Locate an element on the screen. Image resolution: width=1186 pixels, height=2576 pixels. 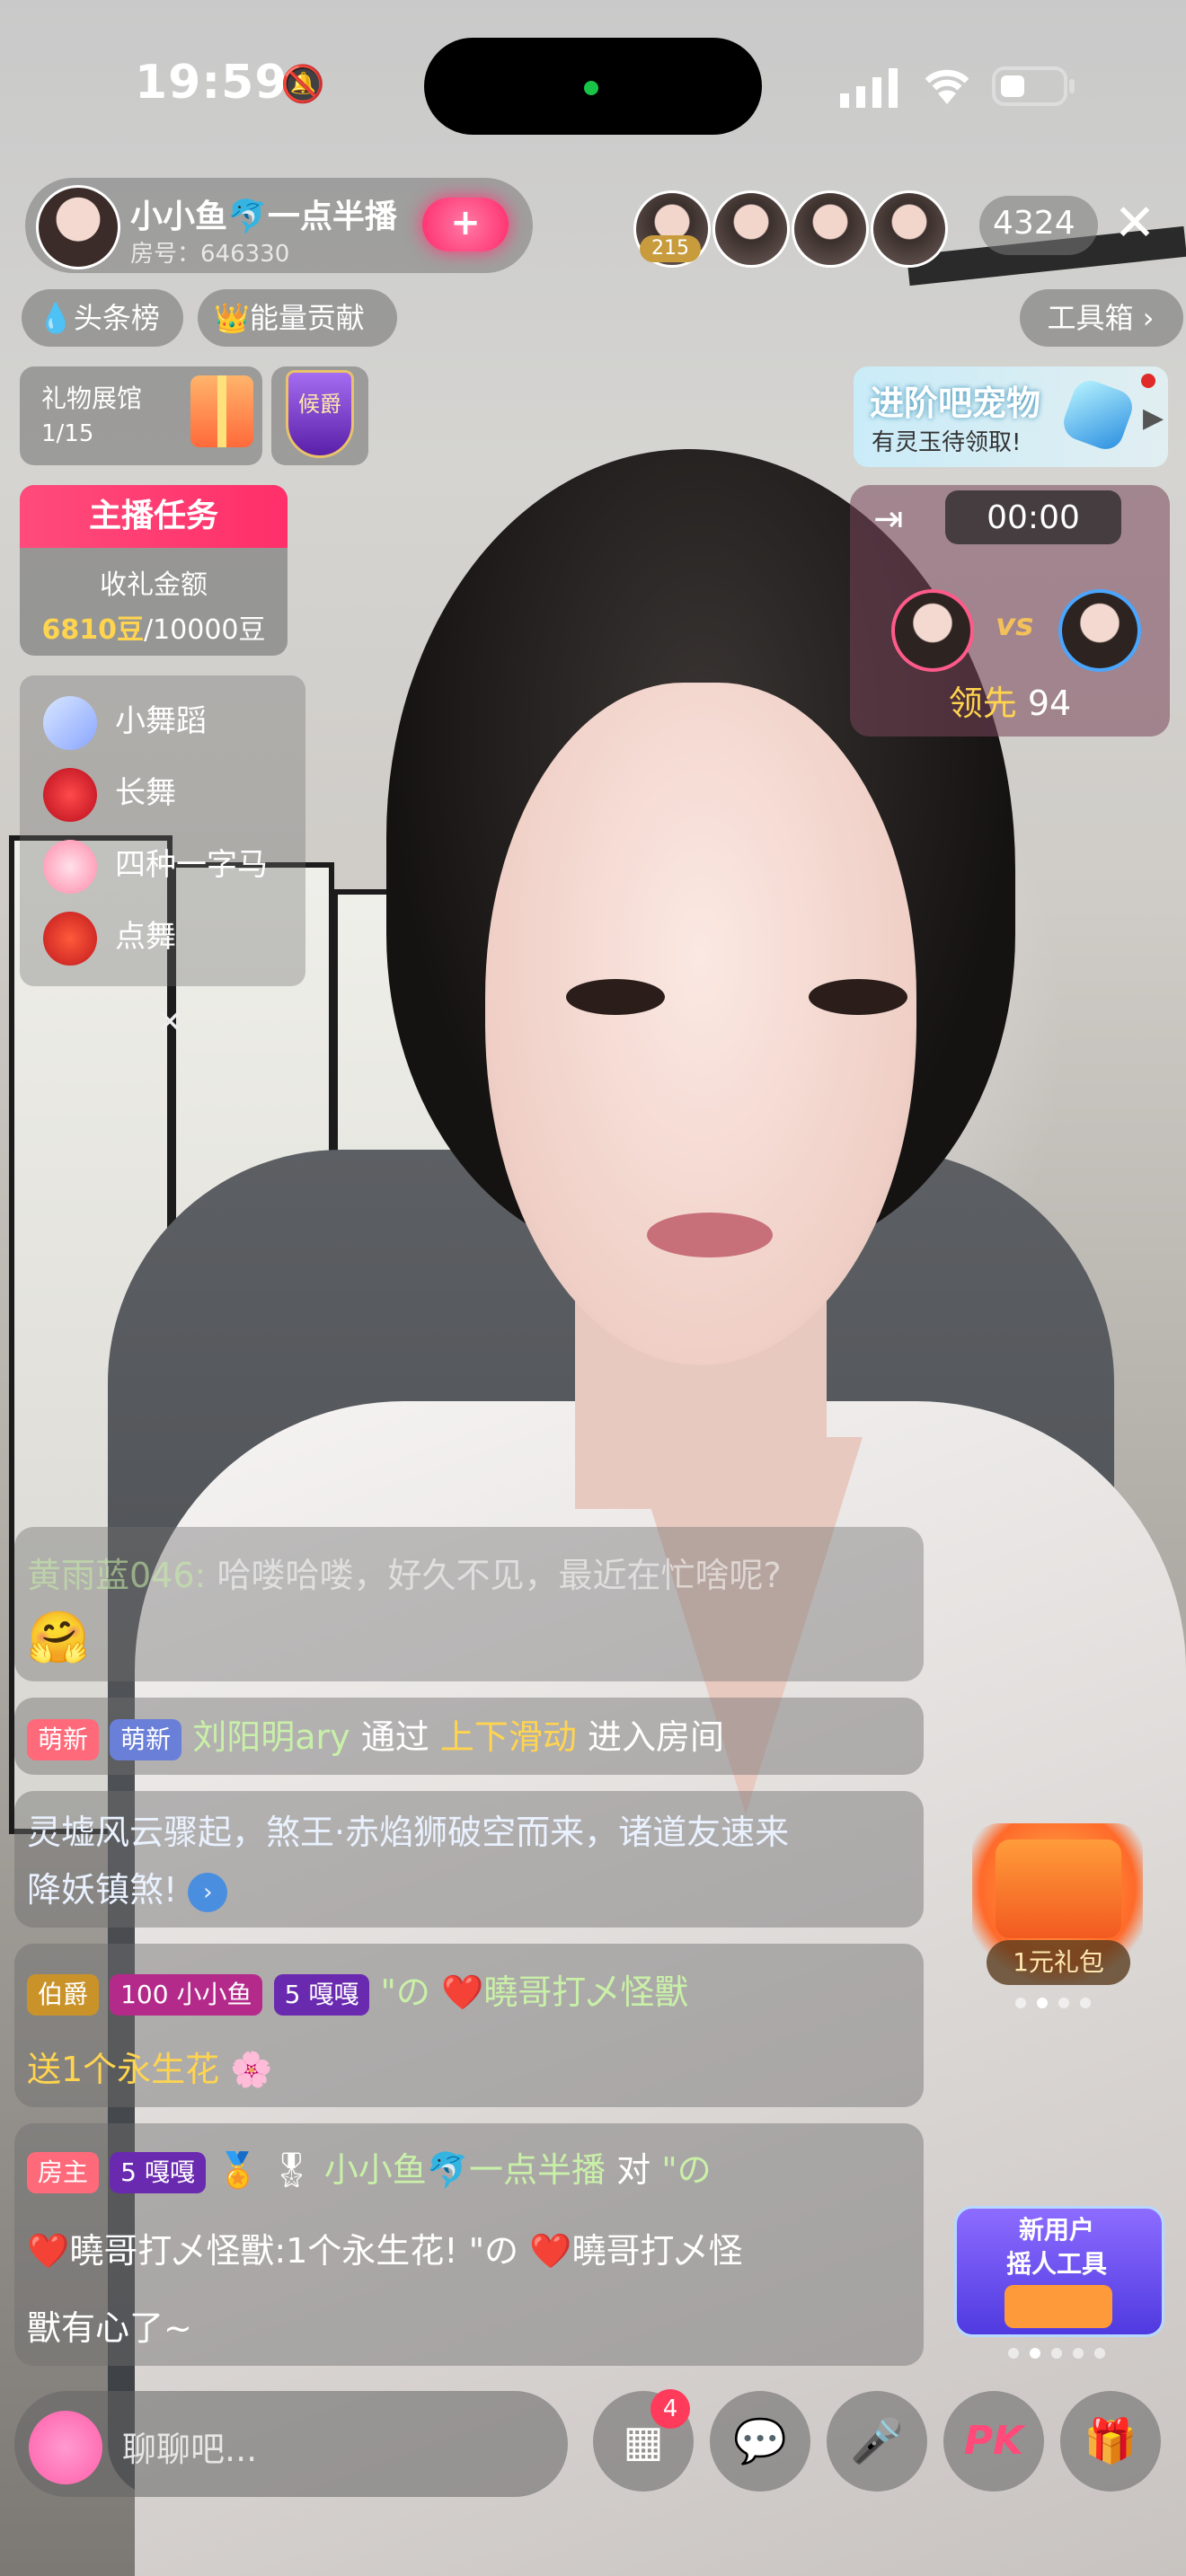
task-current: 6810豆 is located at coordinates (92, 630).